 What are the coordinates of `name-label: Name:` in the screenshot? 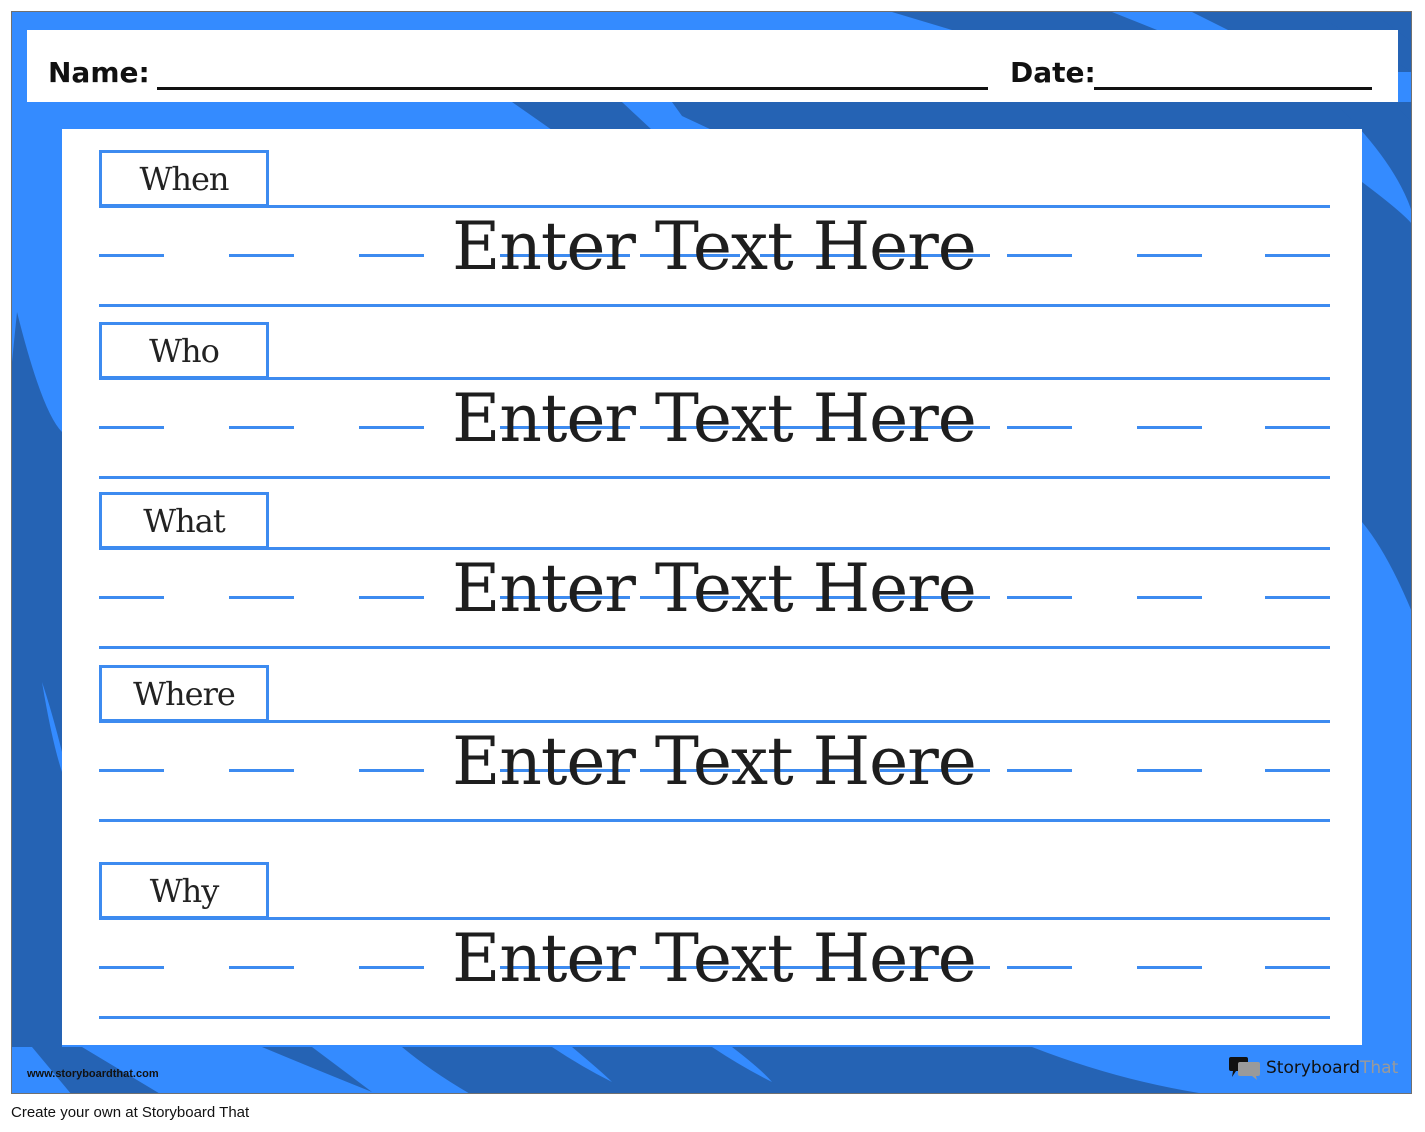 It's located at (99, 72).